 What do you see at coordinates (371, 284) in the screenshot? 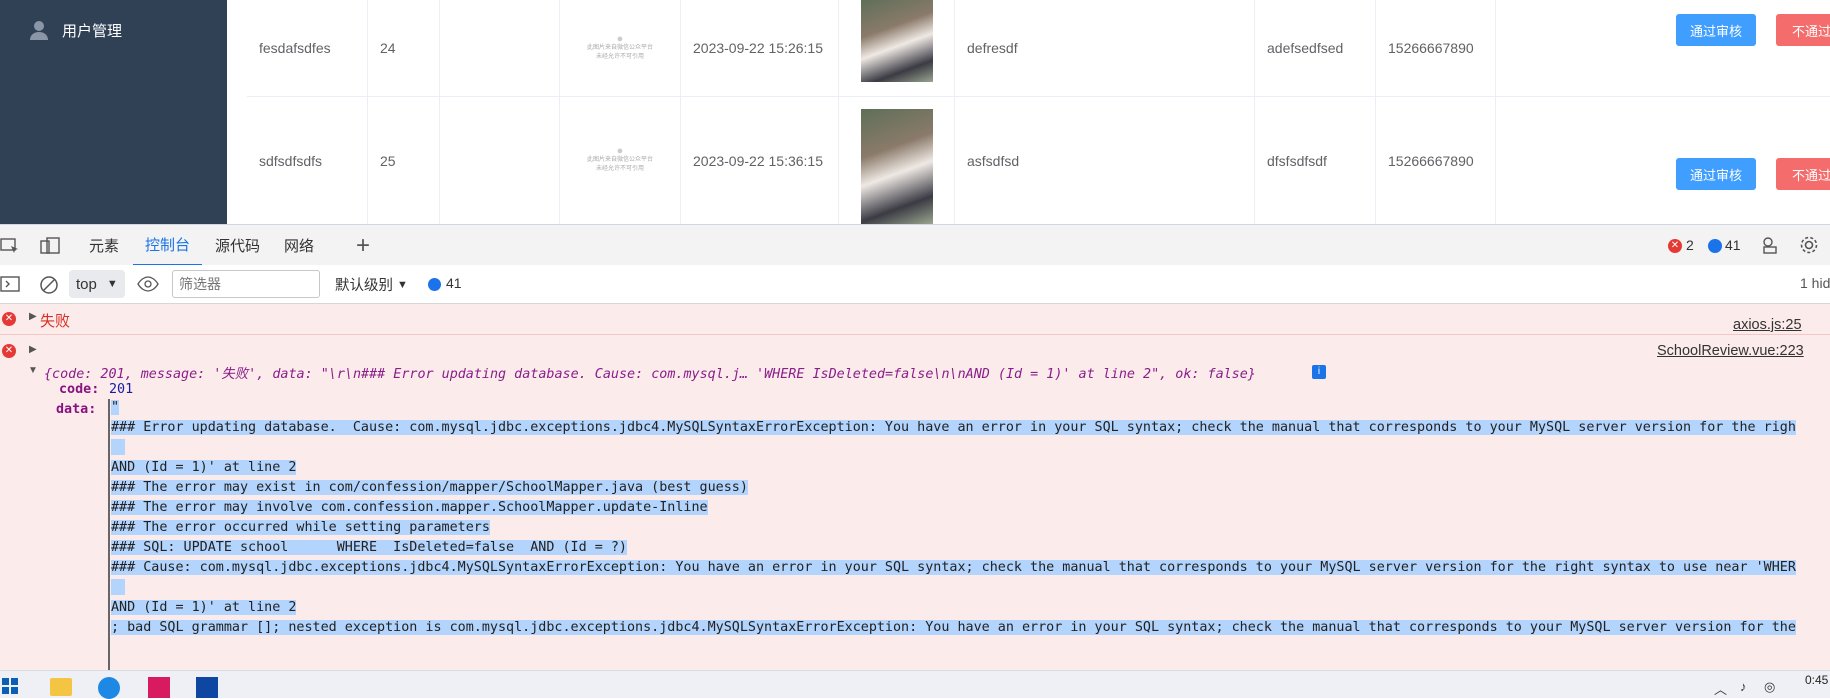
I see `log-level-select: 默认级别 ▼` at bounding box center [371, 284].